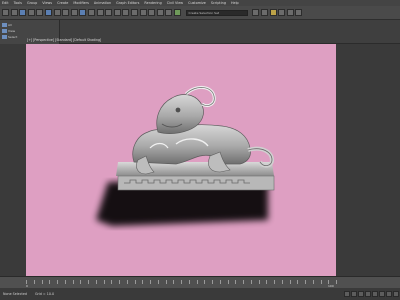  I want to click on move-icon, so click(83, 12).